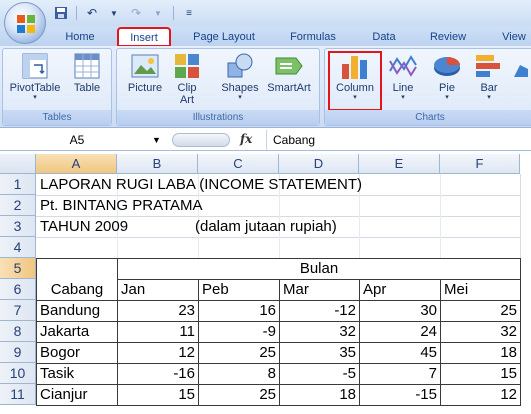 The width and height of the screenshot is (531, 414). What do you see at coordinates (84, 226) in the screenshot?
I see `cell-a3: TAHUN 2009` at bounding box center [84, 226].